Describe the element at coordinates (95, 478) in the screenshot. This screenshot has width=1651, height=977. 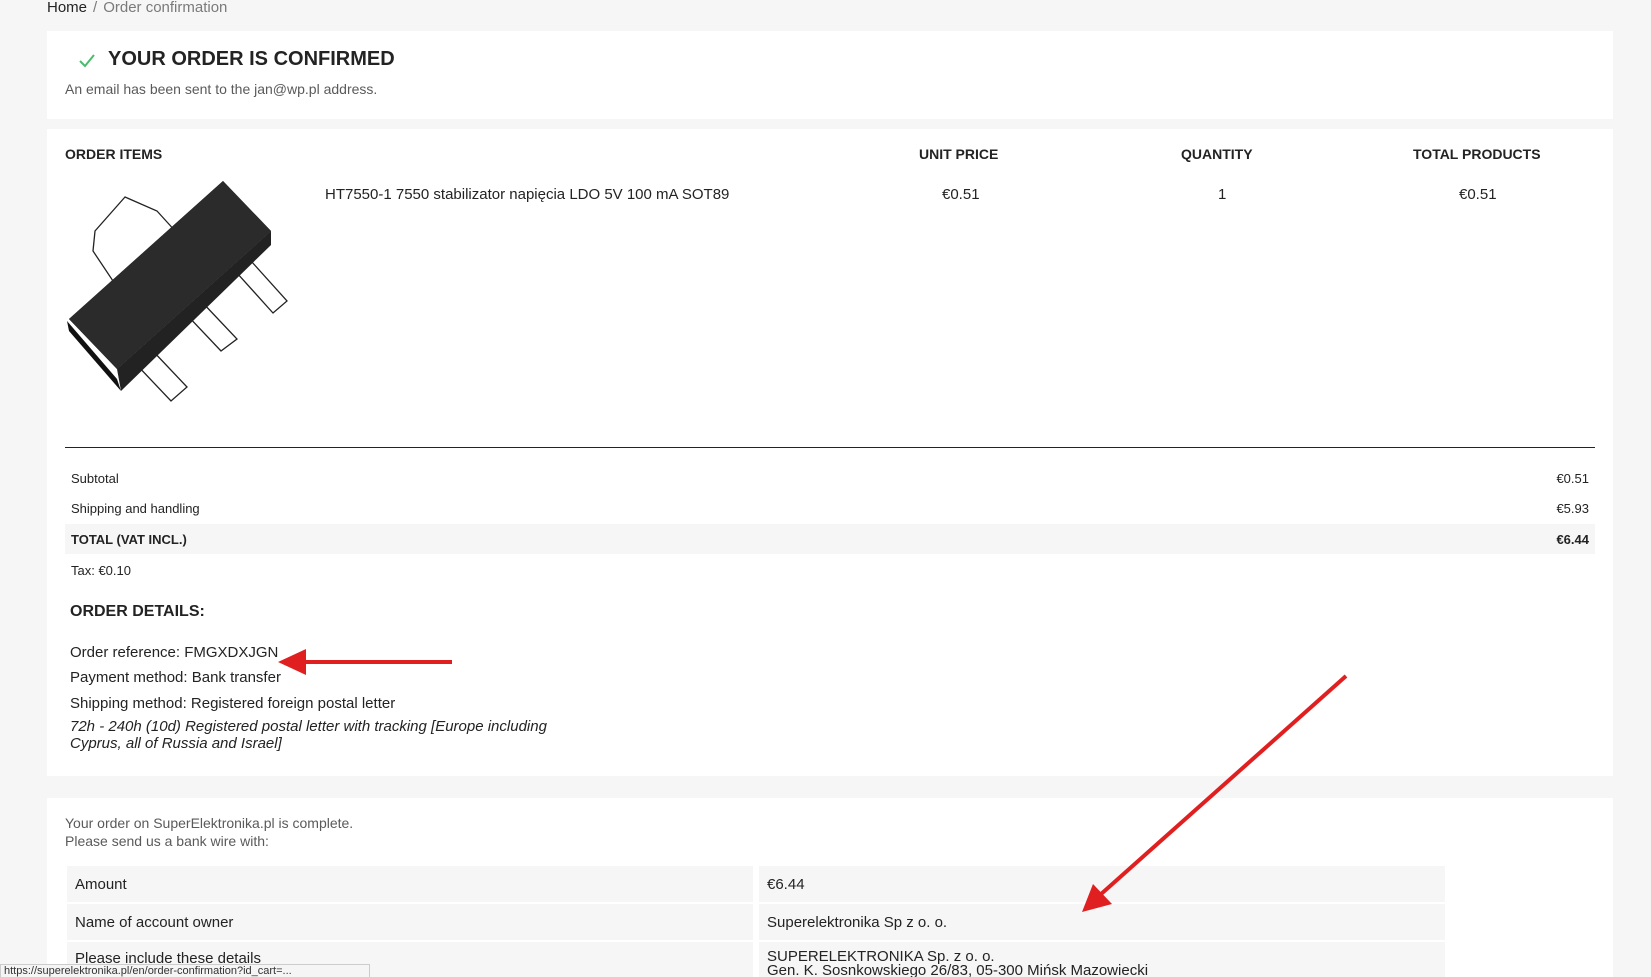
I see `subtotal-label: Subtotal` at that location.